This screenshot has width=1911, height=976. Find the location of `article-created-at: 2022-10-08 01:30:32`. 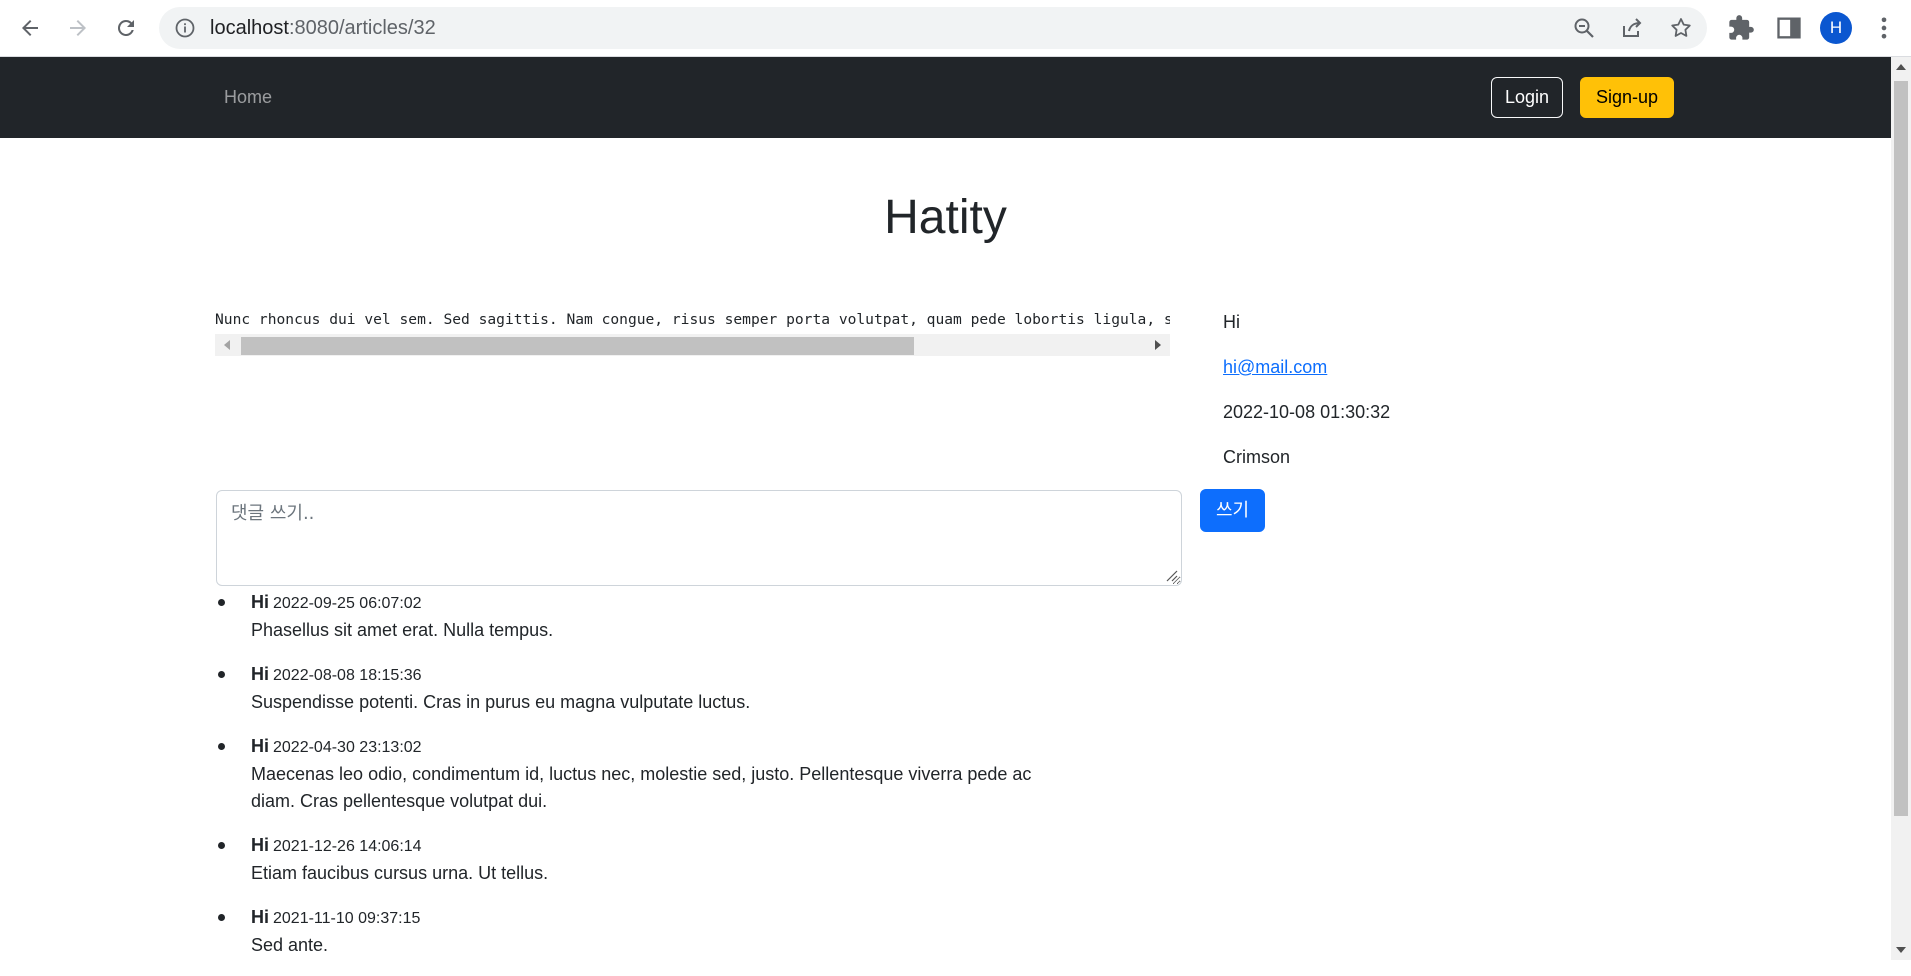

article-created-at: 2022-10-08 01:30:32 is located at coordinates (1307, 412).